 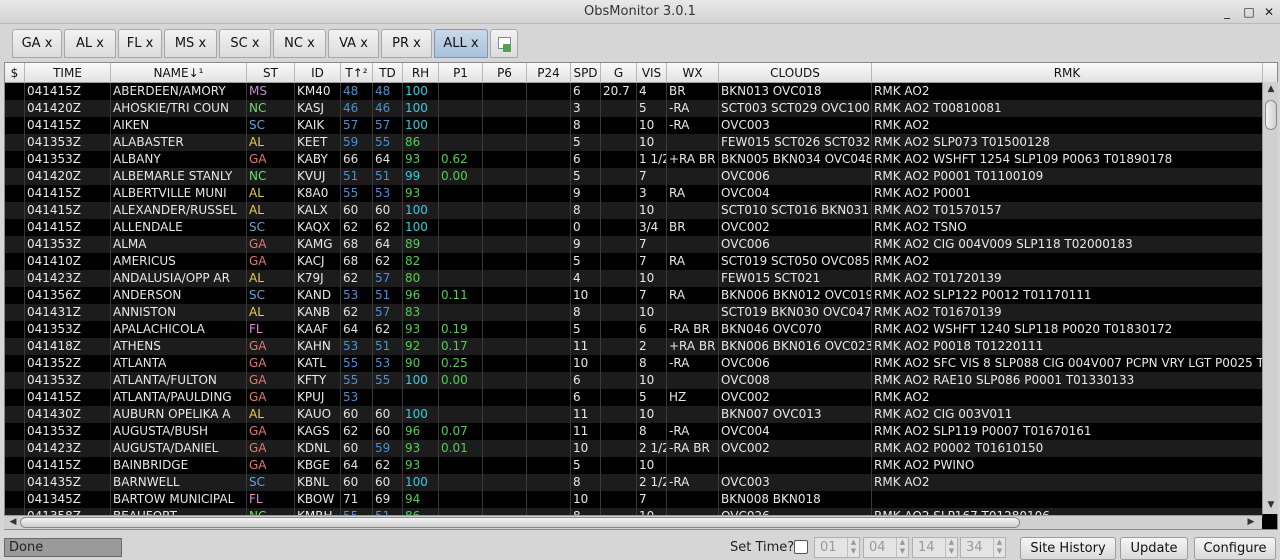 I want to click on close-icon: ✕, so click(x=1269, y=12).